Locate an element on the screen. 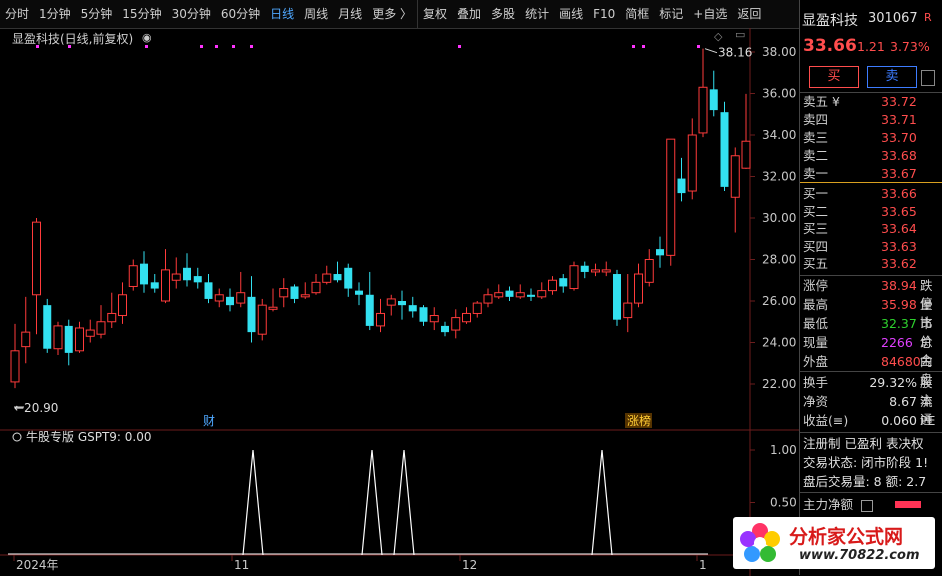 This screenshot has width=942, height=576. buy-button: 买 is located at coordinates (834, 77).